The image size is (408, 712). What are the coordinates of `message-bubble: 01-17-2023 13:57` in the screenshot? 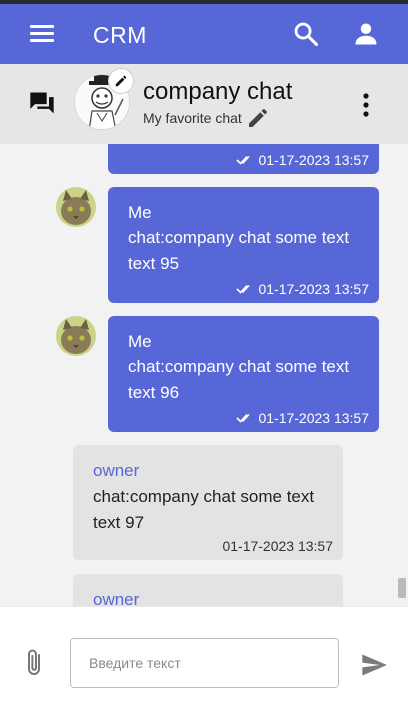 It's located at (243, 159).